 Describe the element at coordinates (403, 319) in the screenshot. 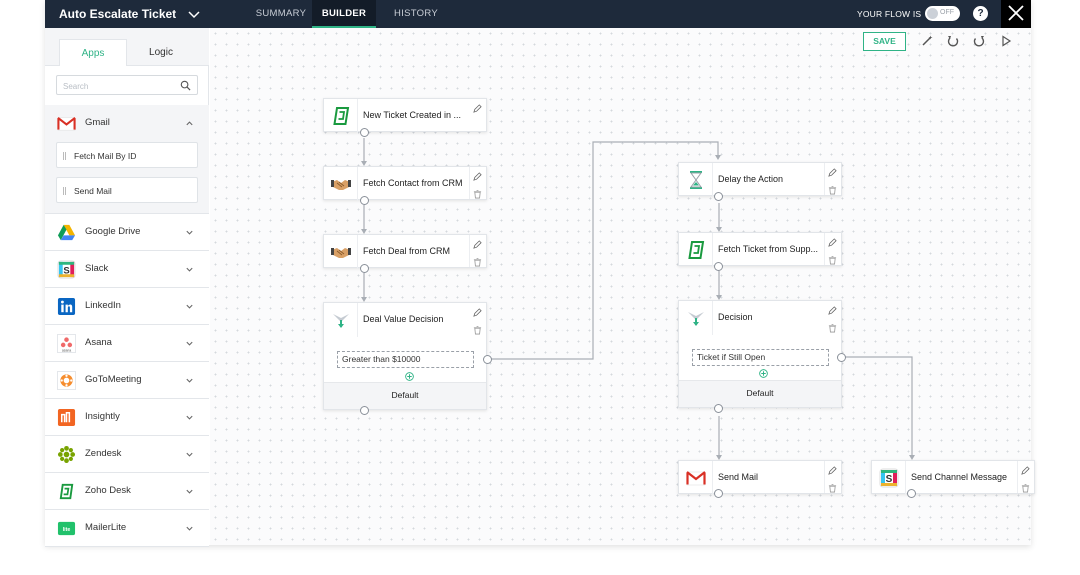

I see `node-label: Deal Value Decision` at that location.